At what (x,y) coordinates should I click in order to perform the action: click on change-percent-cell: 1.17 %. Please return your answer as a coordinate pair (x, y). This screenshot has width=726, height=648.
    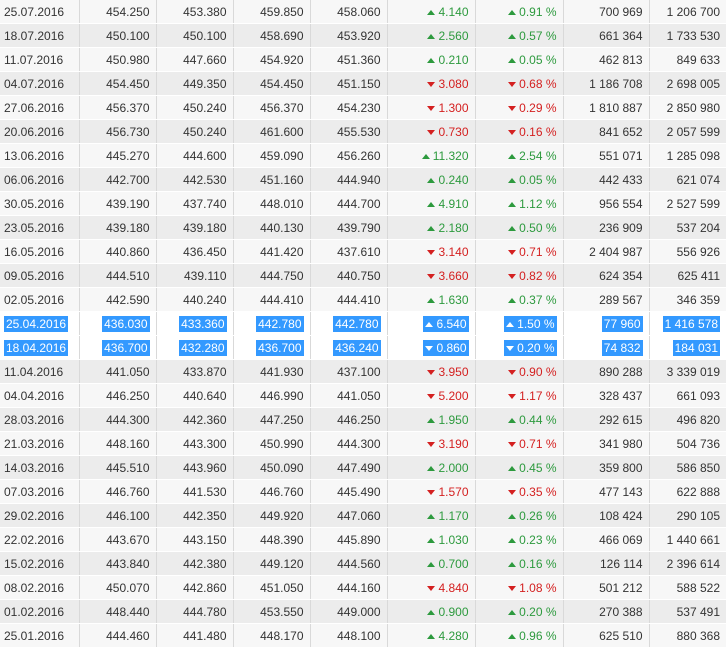
    Looking at the image, I should click on (519, 395).